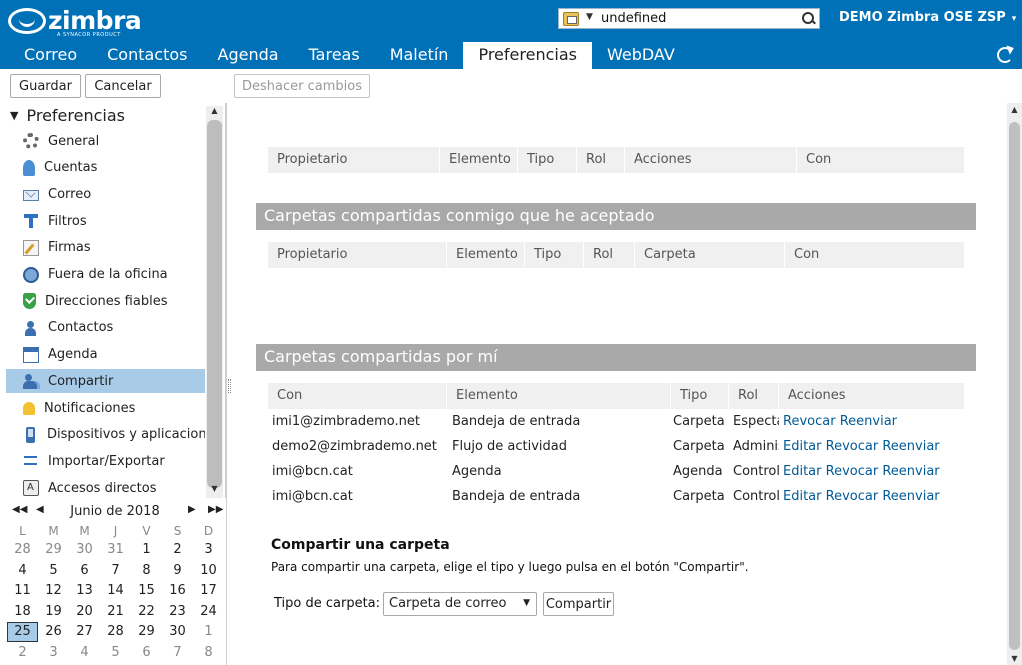 The image size is (1022, 665). What do you see at coordinates (46, 55) in the screenshot?
I see `tab-correo: Correo` at bounding box center [46, 55].